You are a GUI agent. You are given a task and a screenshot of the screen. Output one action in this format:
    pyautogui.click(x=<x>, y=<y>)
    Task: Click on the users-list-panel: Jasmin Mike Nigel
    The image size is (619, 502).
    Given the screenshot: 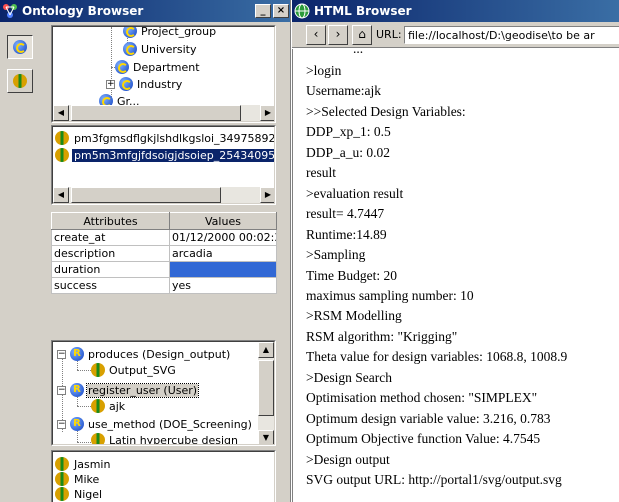 What is the action you would take?
    pyautogui.click(x=163, y=476)
    